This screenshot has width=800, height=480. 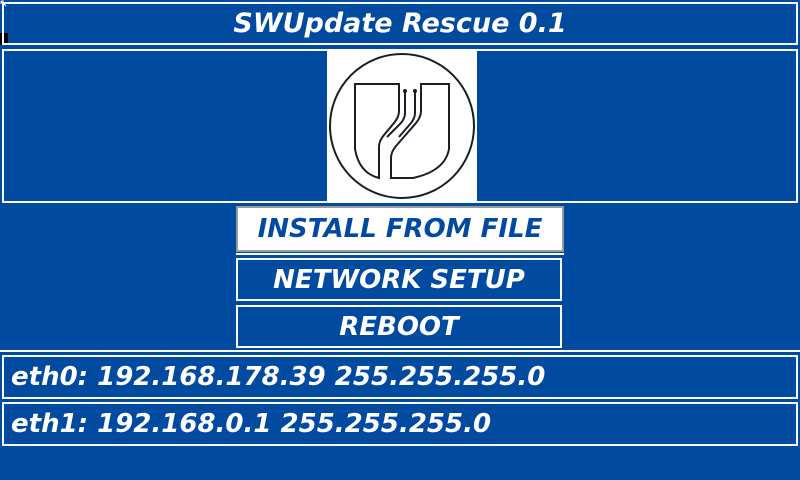 I want to click on install-from-file-button: INSTALL FROM FILE, so click(x=400, y=229).